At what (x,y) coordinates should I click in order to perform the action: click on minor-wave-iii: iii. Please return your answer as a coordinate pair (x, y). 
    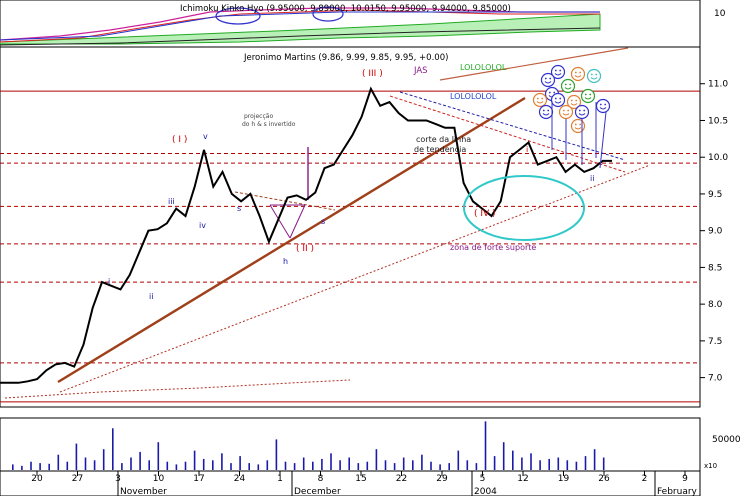
    Looking at the image, I should click on (171, 201).